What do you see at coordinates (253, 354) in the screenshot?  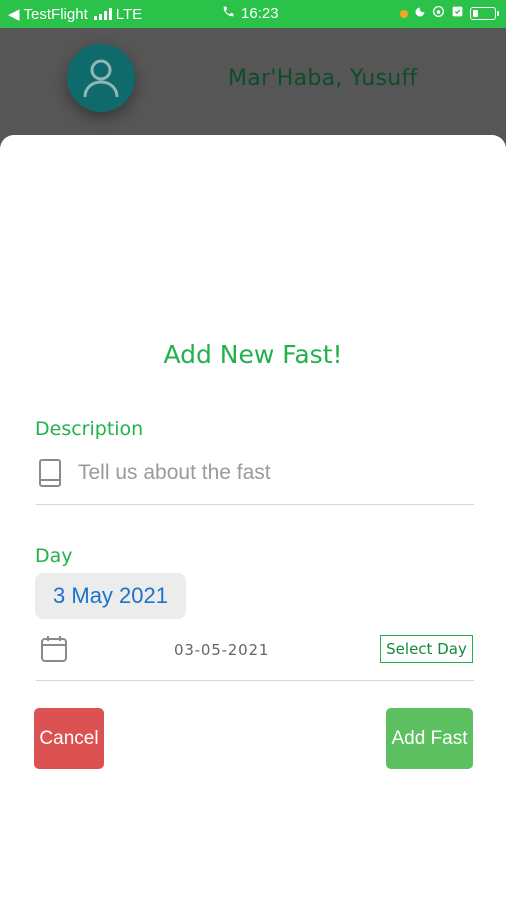 I see `sheet-title: Add New Fast!` at bounding box center [253, 354].